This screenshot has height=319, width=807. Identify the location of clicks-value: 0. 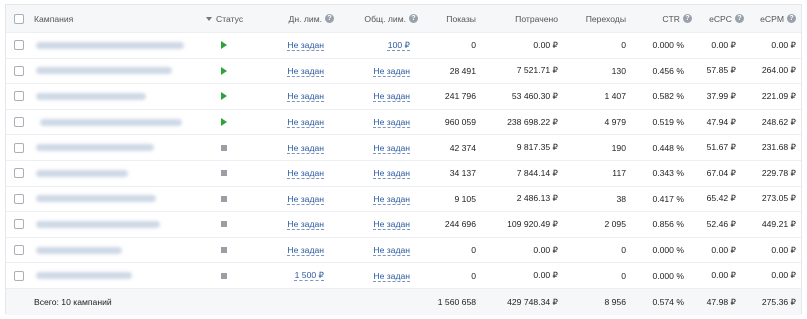
(623, 275).